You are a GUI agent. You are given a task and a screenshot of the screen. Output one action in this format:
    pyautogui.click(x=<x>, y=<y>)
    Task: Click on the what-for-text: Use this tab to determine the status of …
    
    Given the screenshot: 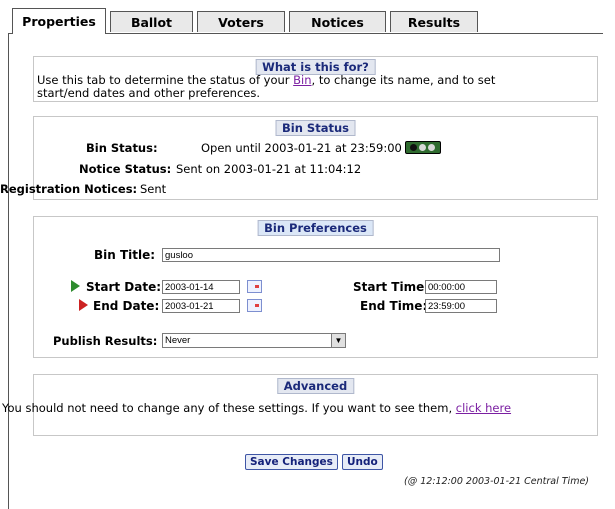 What is the action you would take?
    pyautogui.click(x=165, y=80)
    